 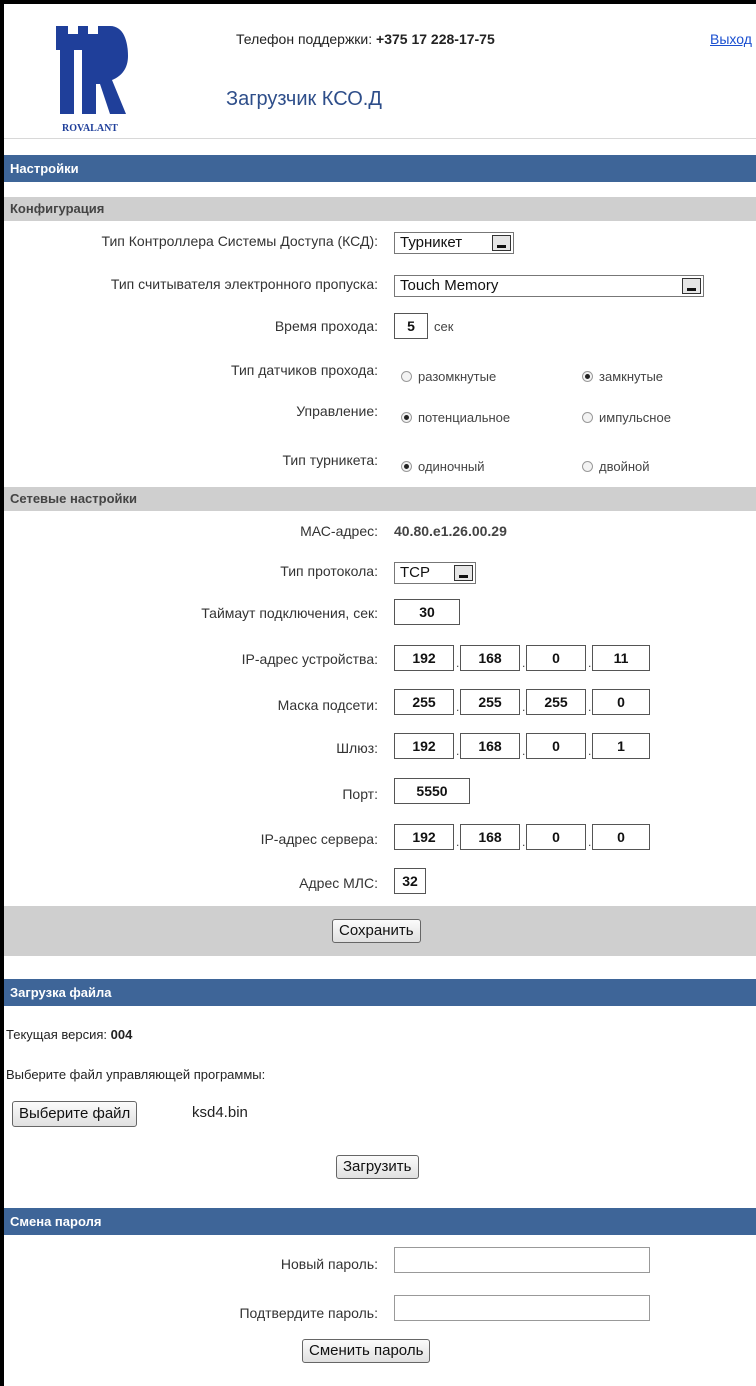 What do you see at coordinates (449, 285) in the screenshot?
I see `reader-type-value: Touch Memory` at bounding box center [449, 285].